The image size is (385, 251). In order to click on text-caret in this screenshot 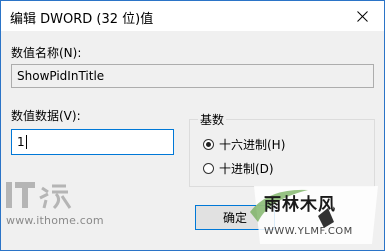, I will do `click(26, 142)`.